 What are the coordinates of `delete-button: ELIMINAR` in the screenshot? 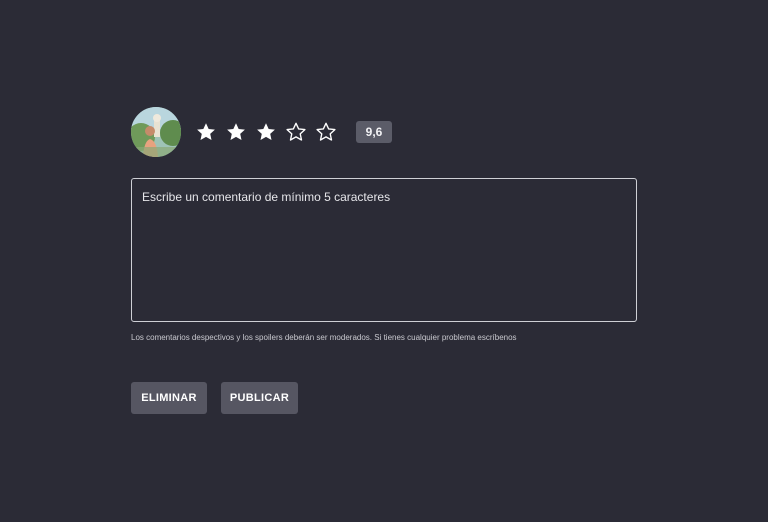 It's located at (169, 398).